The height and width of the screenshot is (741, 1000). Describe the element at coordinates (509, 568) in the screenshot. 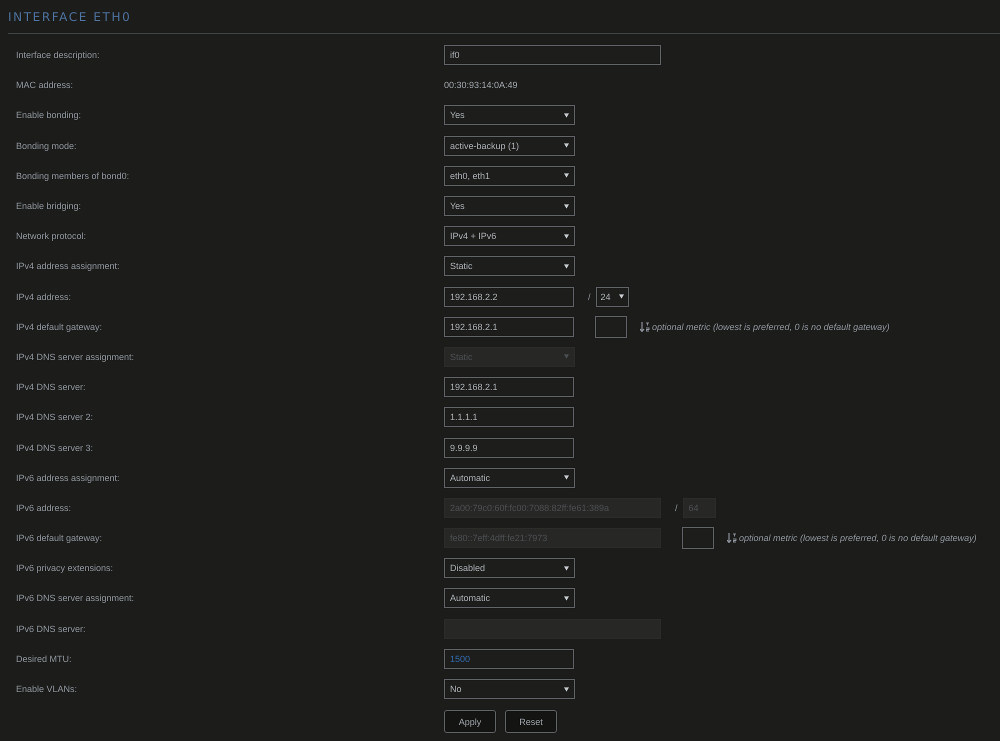

I see `dropdown: Disabled` at that location.